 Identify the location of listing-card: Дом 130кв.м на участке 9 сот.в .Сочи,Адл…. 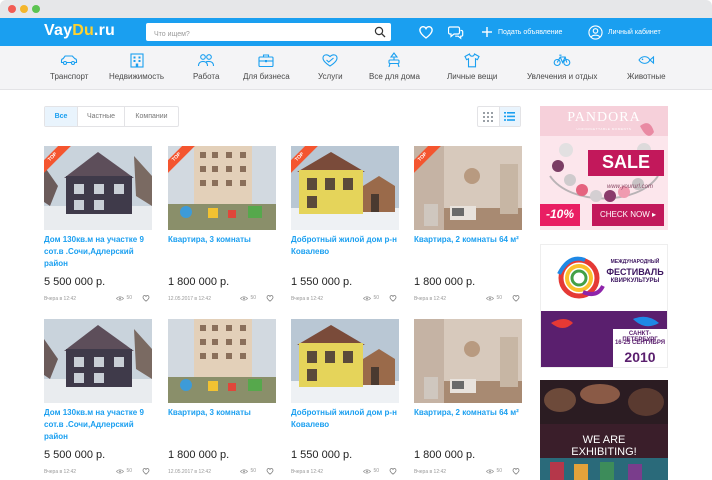
(98, 397).